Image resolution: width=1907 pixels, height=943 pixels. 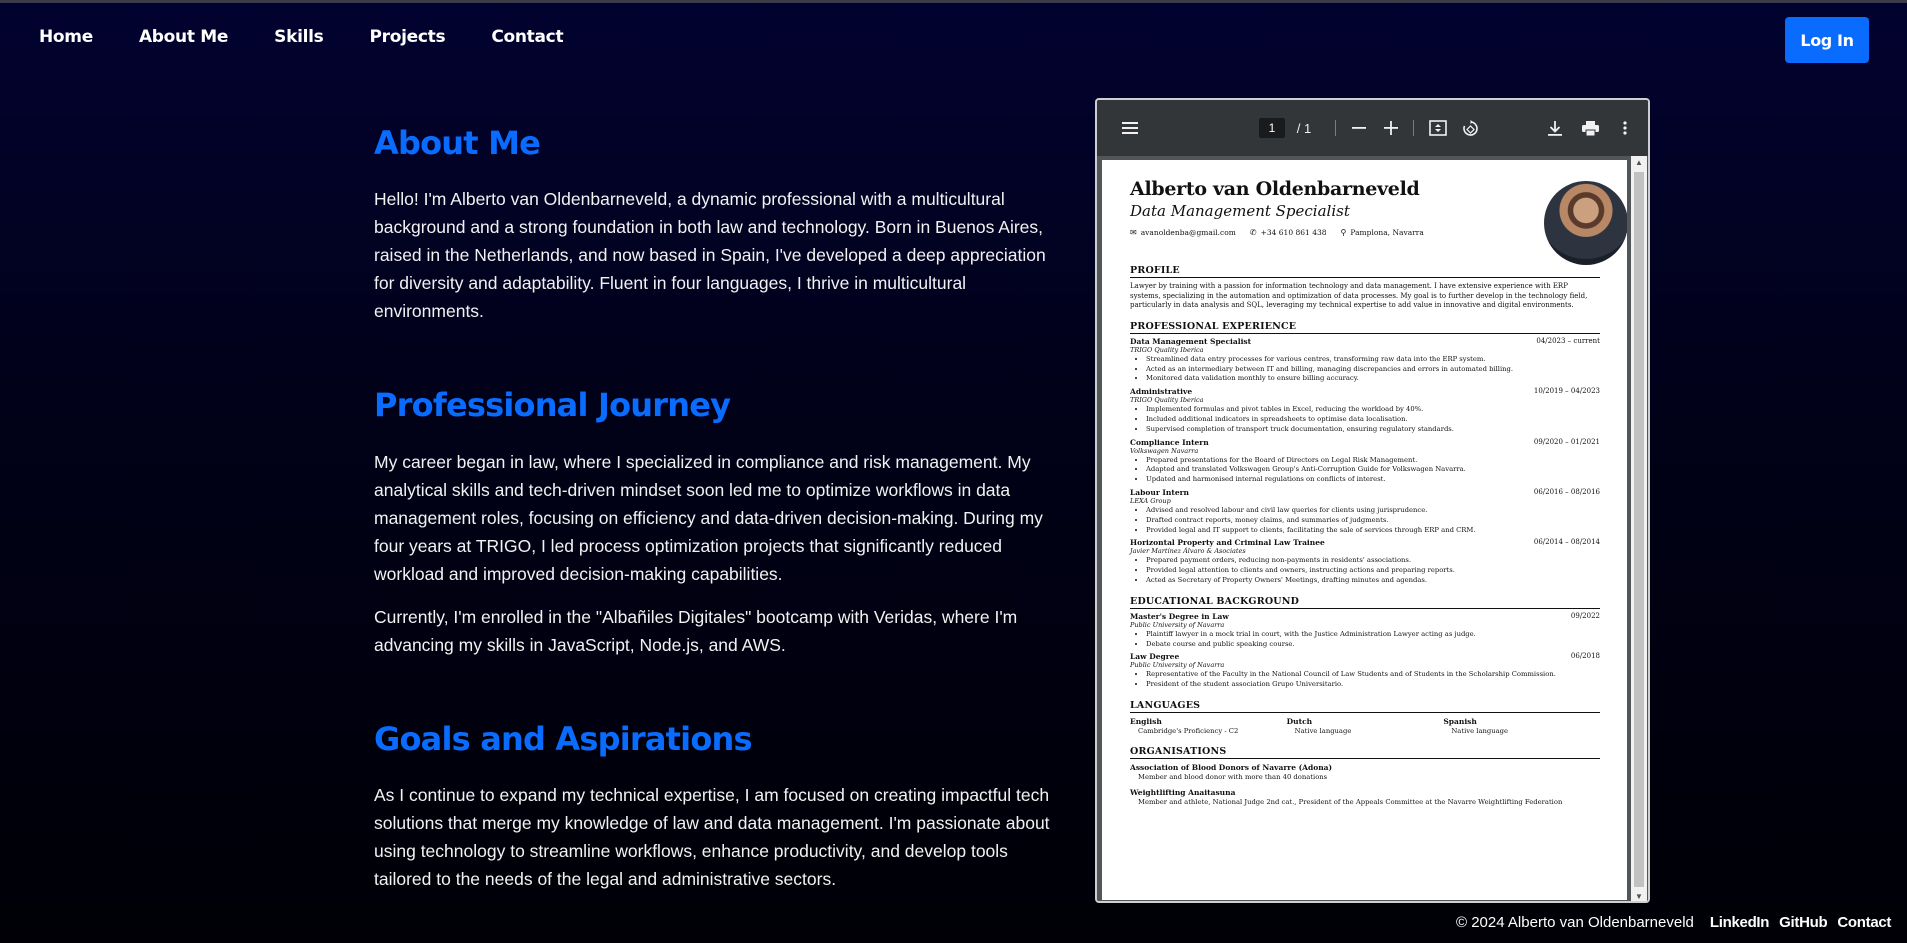 What do you see at coordinates (1590, 128) in the screenshot?
I see `print-icon` at bounding box center [1590, 128].